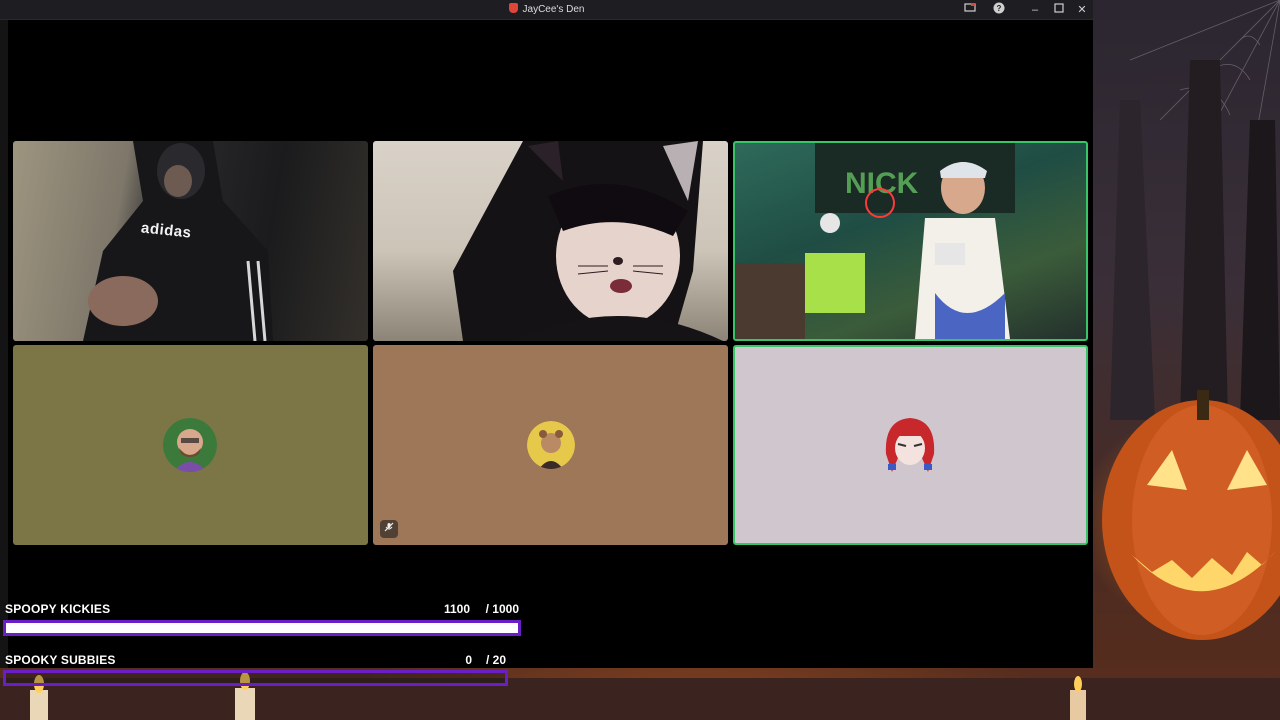 The height and width of the screenshot is (720, 1280). Describe the element at coordinates (4, 344) in the screenshot. I see `window-edge` at that location.